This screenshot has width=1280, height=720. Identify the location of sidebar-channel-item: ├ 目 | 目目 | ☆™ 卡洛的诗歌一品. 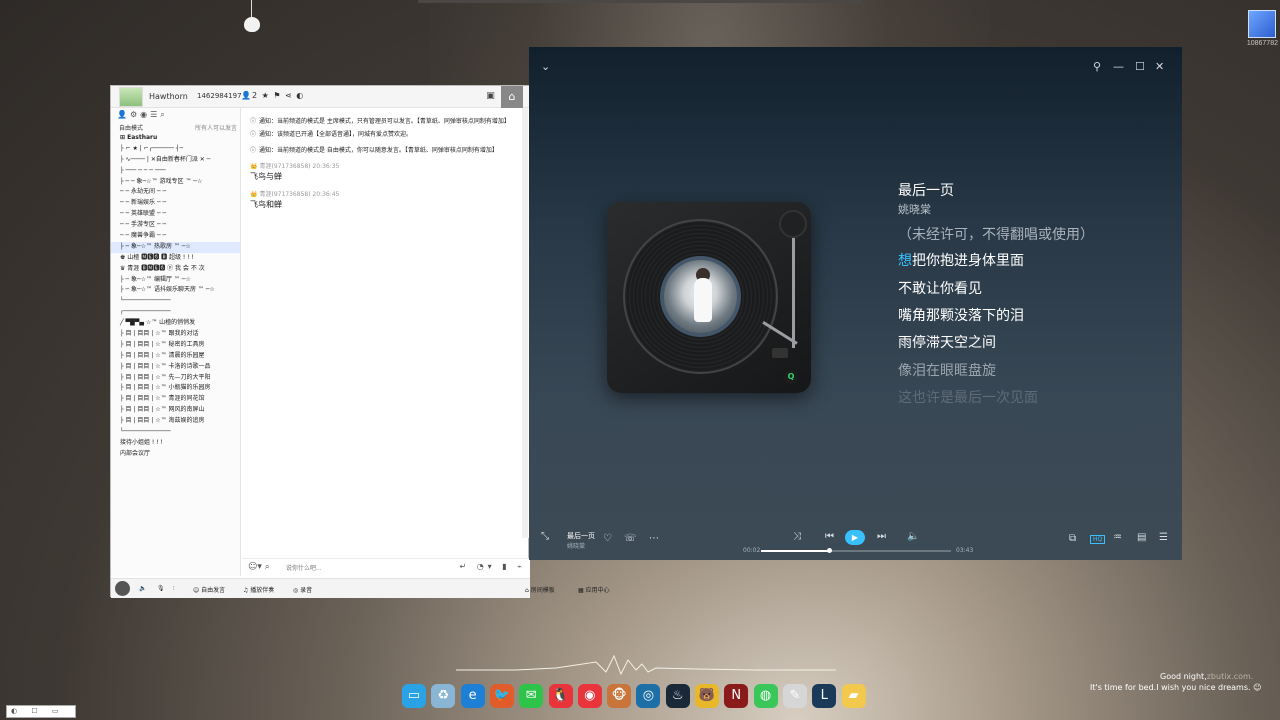
(175, 367).